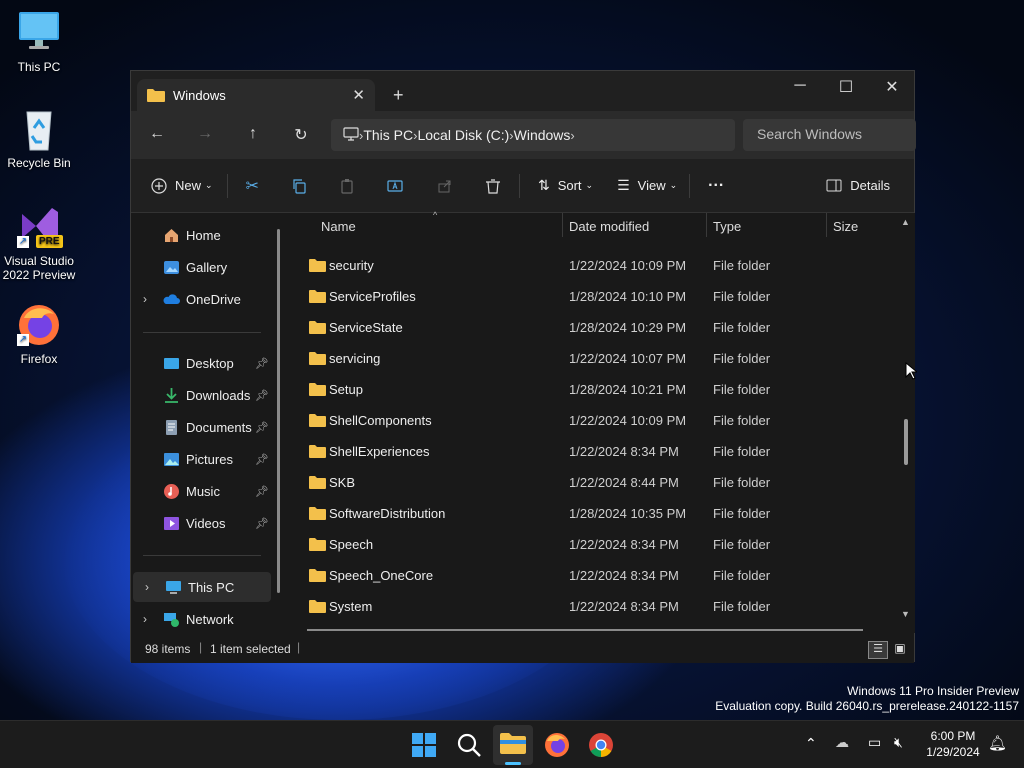 The width and height of the screenshot is (1024, 768). What do you see at coordinates (157, 134) in the screenshot?
I see `back-button: ←` at bounding box center [157, 134].